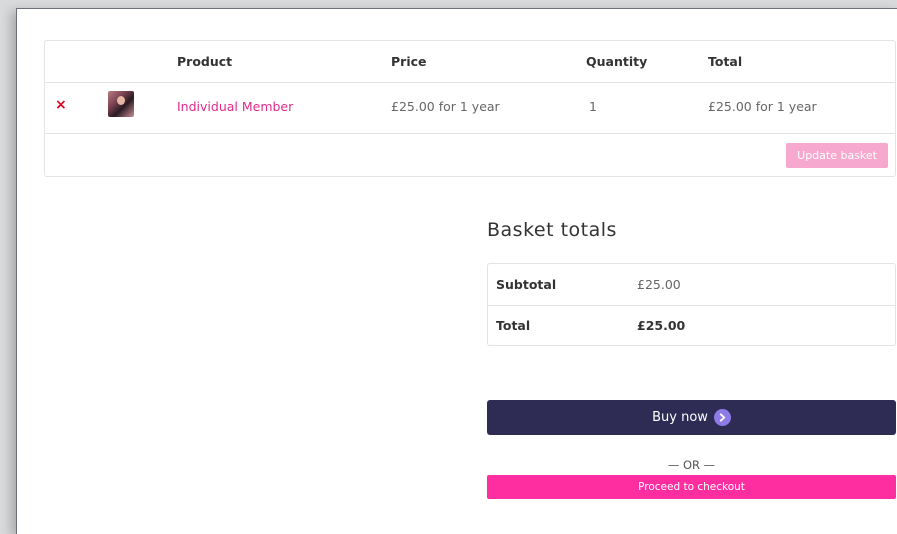 The image size is (897, 534). I want to click on proceed-to-checkout-button: Proceed to checkout, so click(691, 487).